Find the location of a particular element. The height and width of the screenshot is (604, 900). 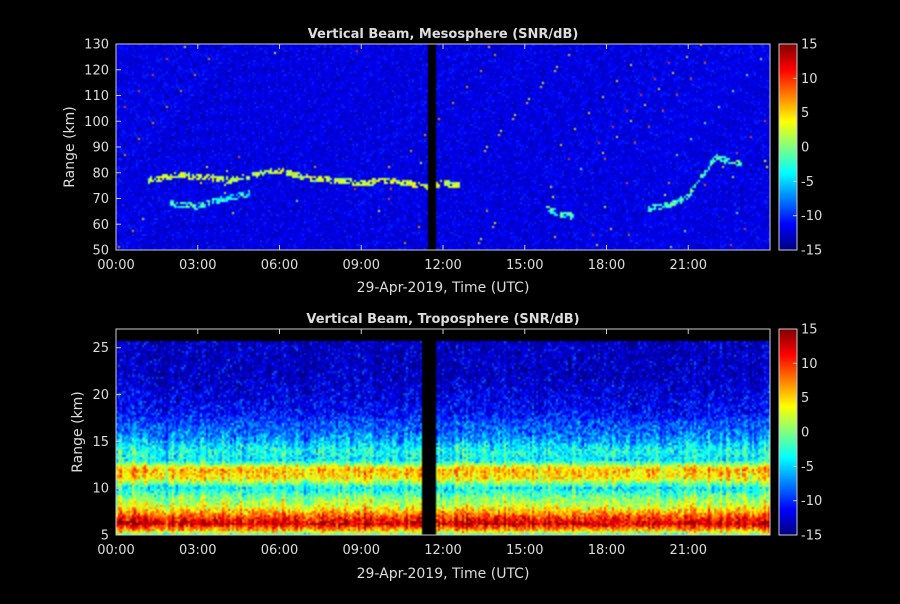

y-tick-label: 110 is located at coordinates (96, 96).